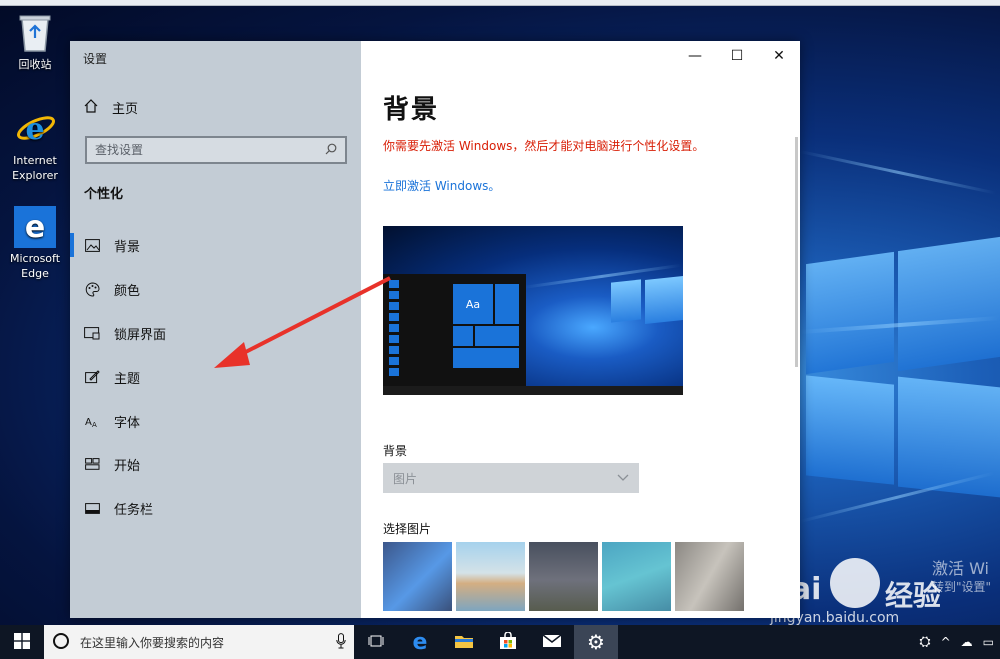 The width and height of the screenshot is (1000, 659). Describe the element at coordinates (111, 107) in the screenshot. I see `nav-home: 主页` at that location.